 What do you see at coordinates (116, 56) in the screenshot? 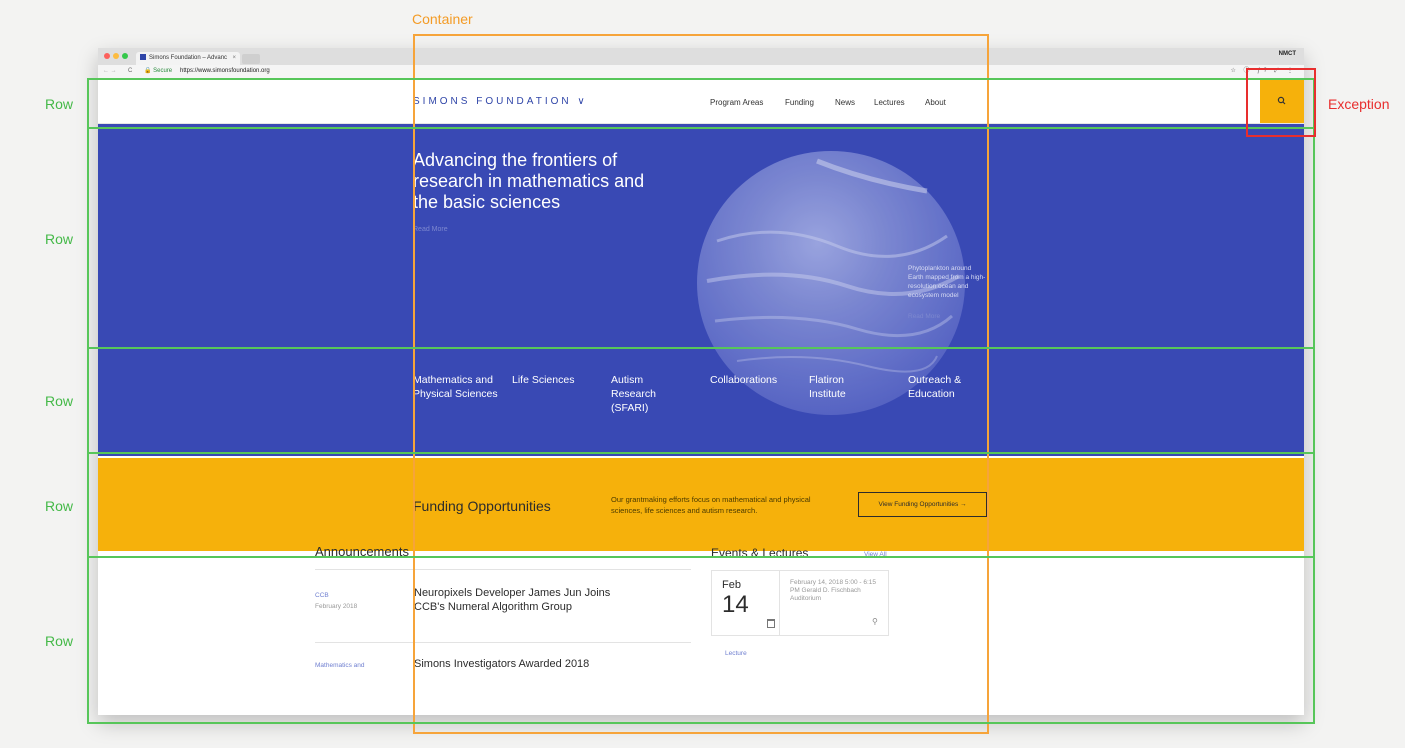
I see `minimize-window-dot` at bounding box center [116, 56].